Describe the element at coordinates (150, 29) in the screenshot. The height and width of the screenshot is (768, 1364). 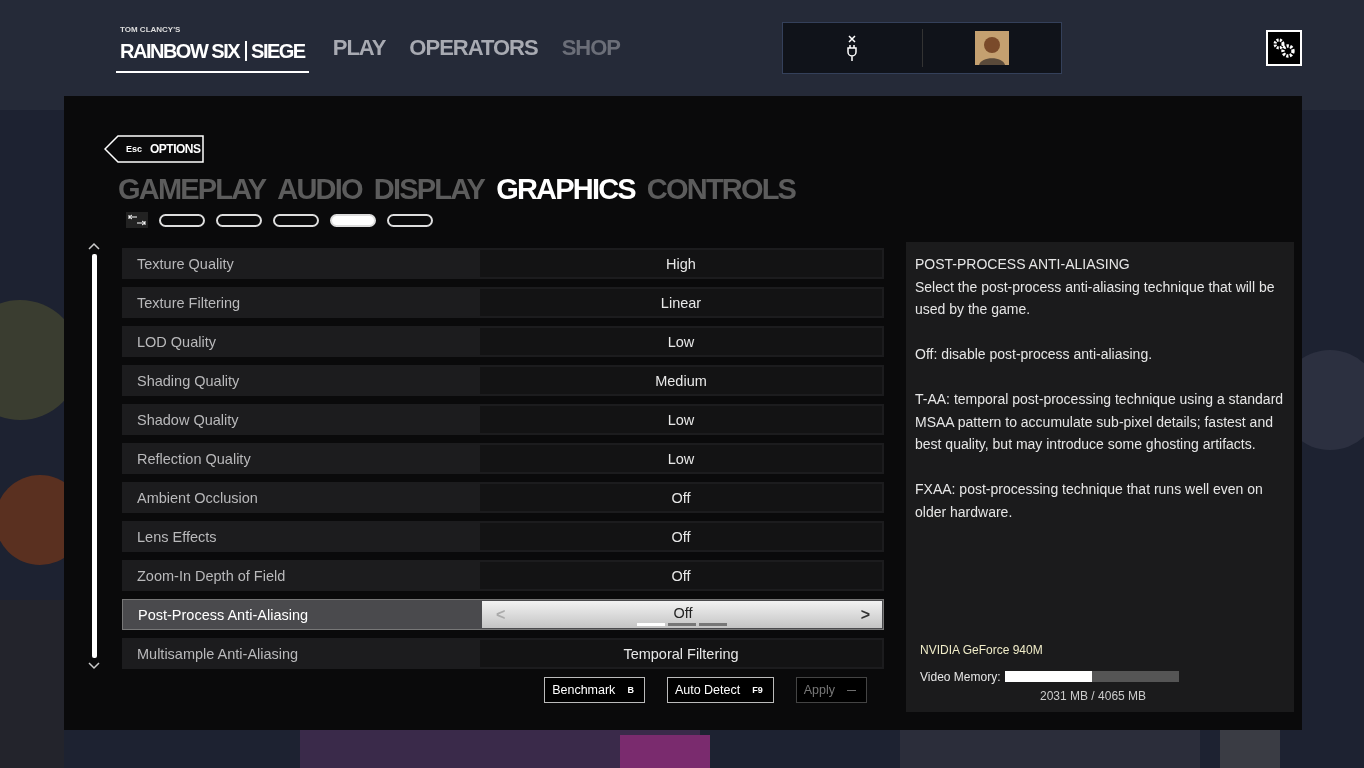
I see `publisher-logo-text: TOM CLANCY'S` at that location.